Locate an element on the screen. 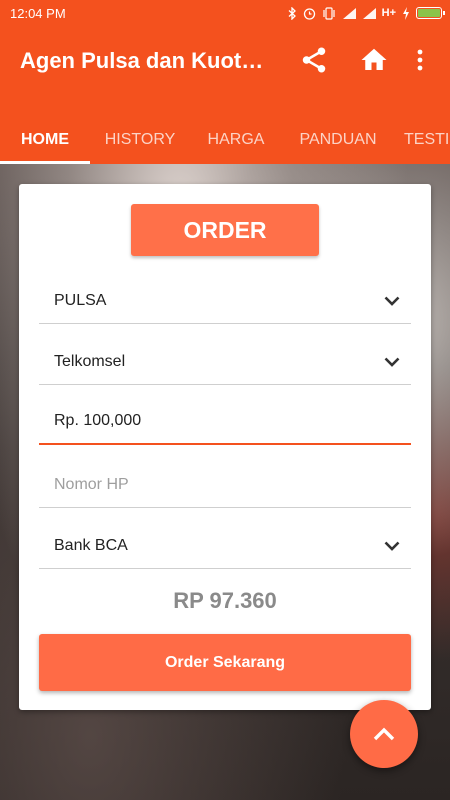 The height and width of the screenshot is (800, 450). tab-home: HOME is located at coordinates (45, 140).